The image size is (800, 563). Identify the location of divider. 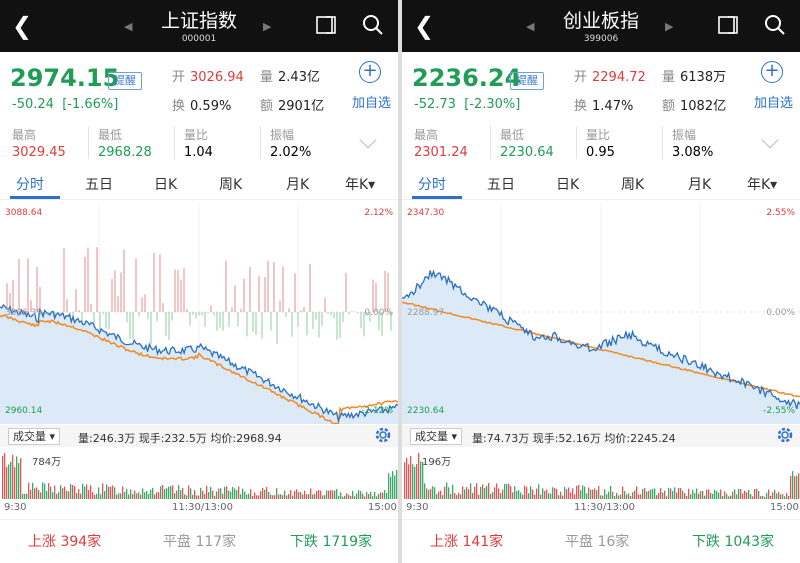
(88, 142).